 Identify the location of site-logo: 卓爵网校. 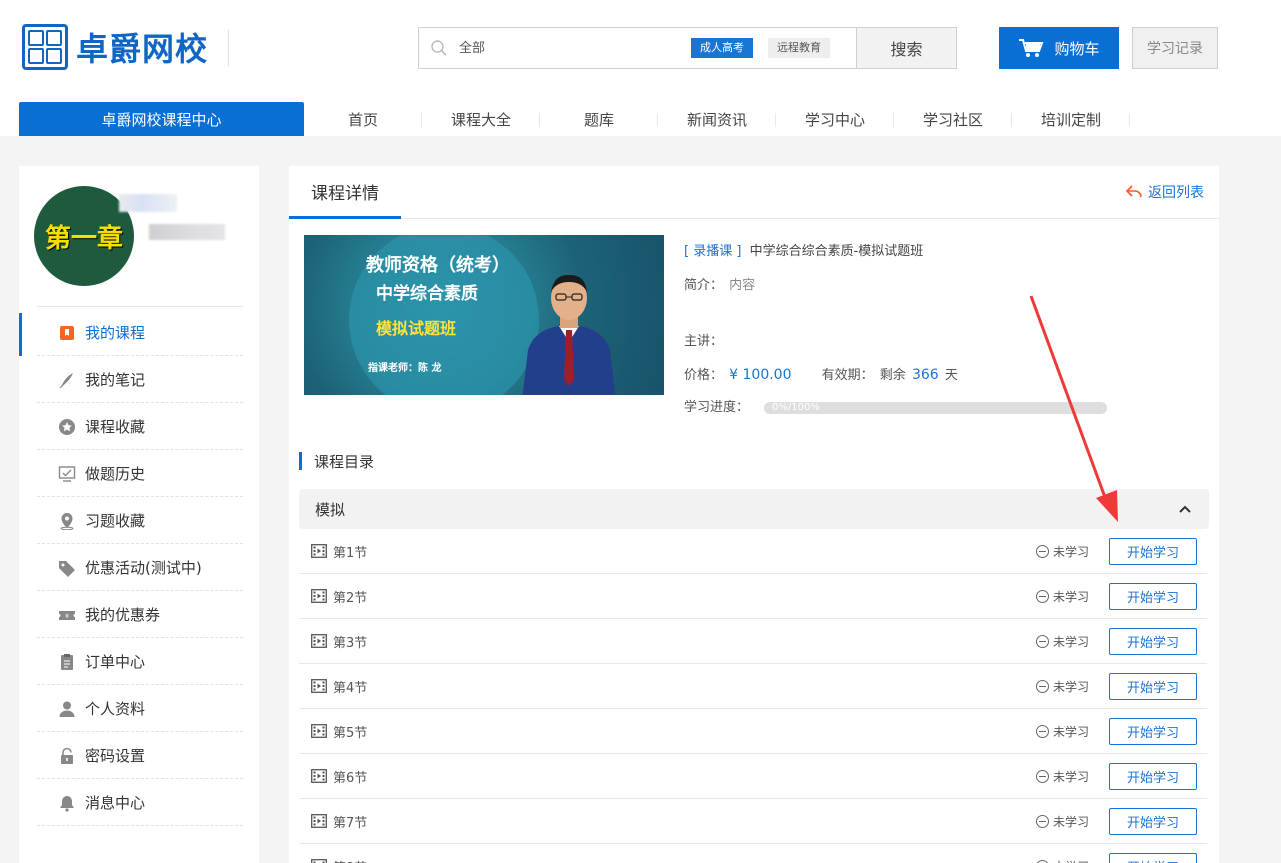
(115, 47).